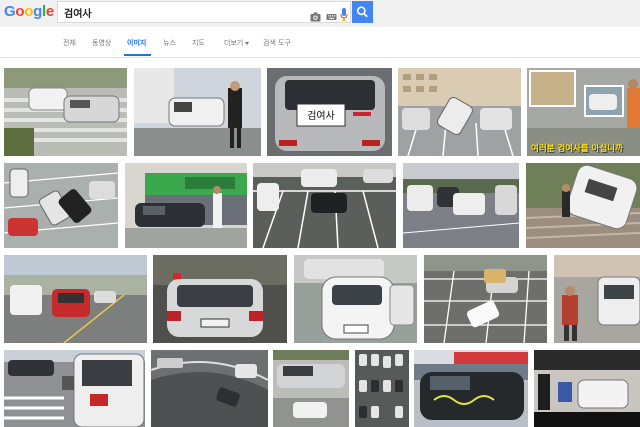 The width and height of the screenshot is (640, 427). I want to click on tab-more: 더보기, so click(237, 43).